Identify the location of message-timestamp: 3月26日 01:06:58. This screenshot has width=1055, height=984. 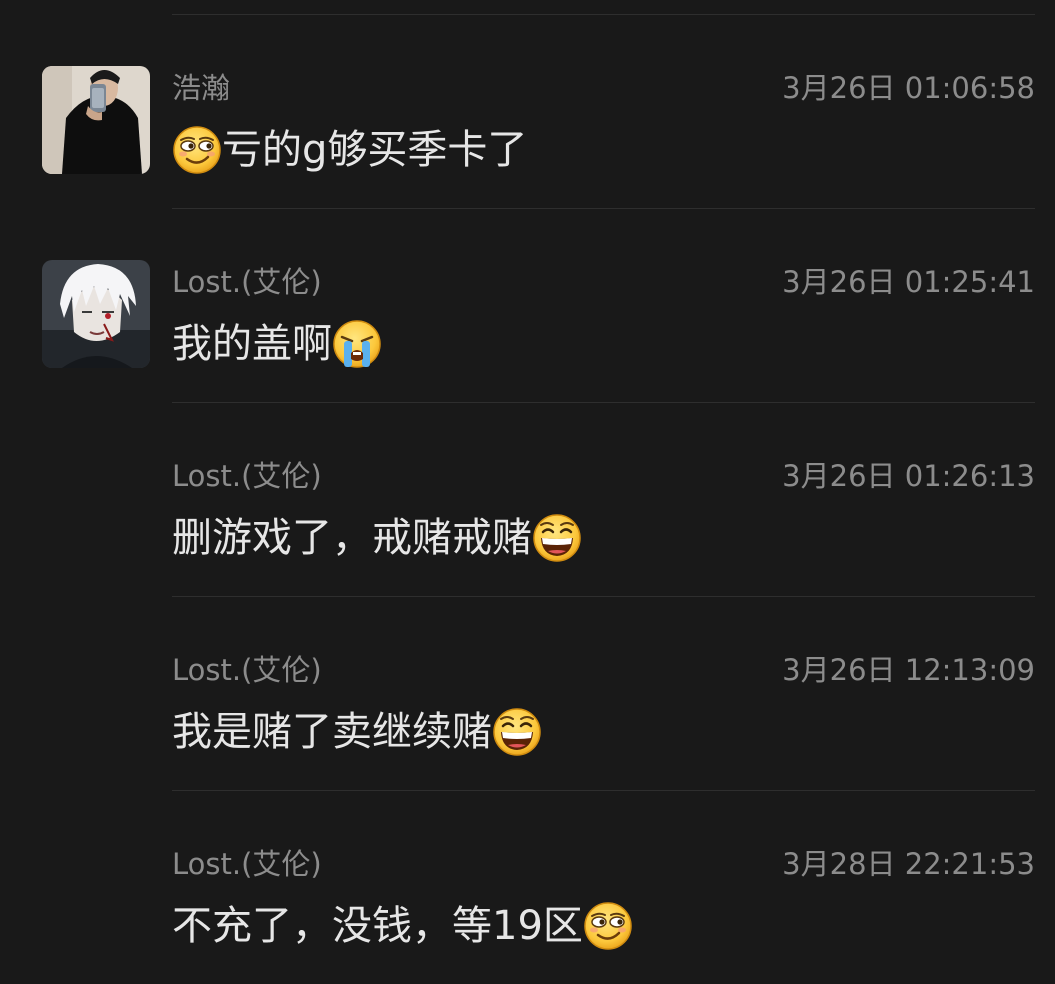
(908, 88).